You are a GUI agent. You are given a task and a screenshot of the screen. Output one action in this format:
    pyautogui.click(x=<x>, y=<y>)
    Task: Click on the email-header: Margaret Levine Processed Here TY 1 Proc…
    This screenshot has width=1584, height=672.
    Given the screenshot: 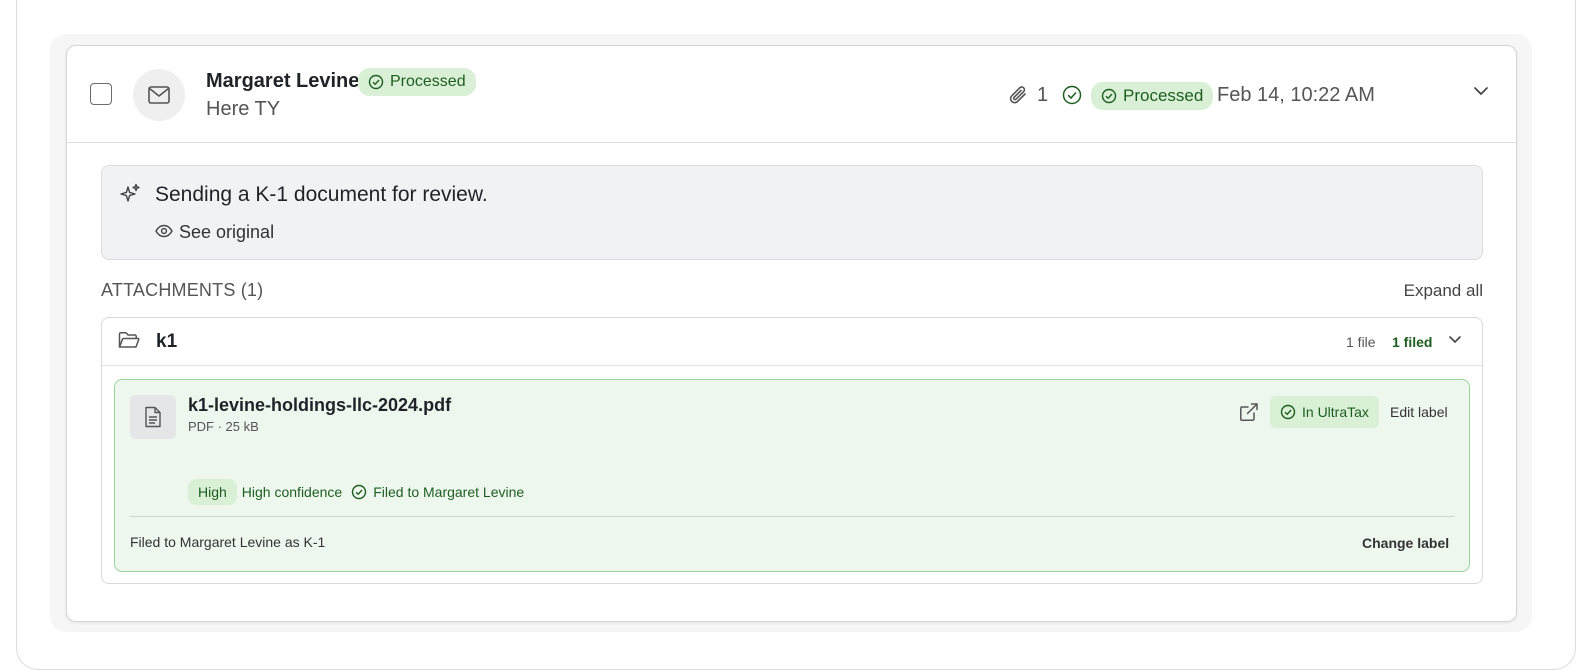 What is the action you would take?
    pyautogui.click(x=791, y=94)
    